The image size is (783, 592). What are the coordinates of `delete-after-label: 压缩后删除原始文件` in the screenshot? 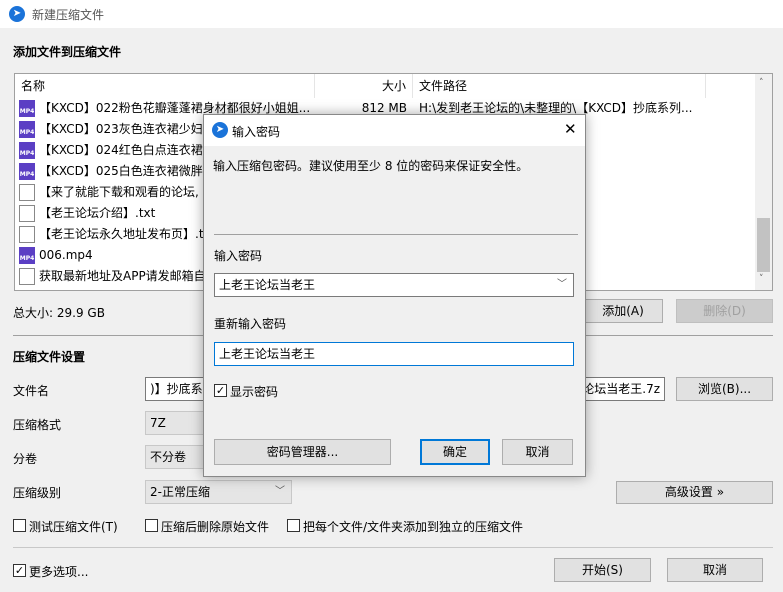 It's located at (215, 527).